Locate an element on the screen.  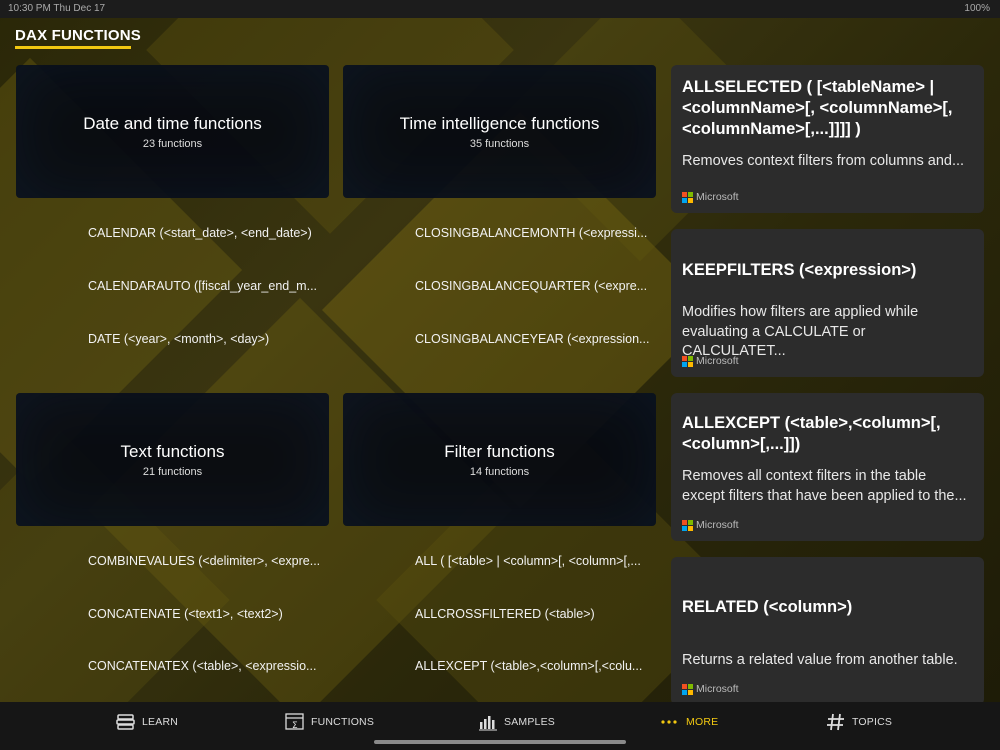
category-count: 35 functions is located at coordinates (499, 144).